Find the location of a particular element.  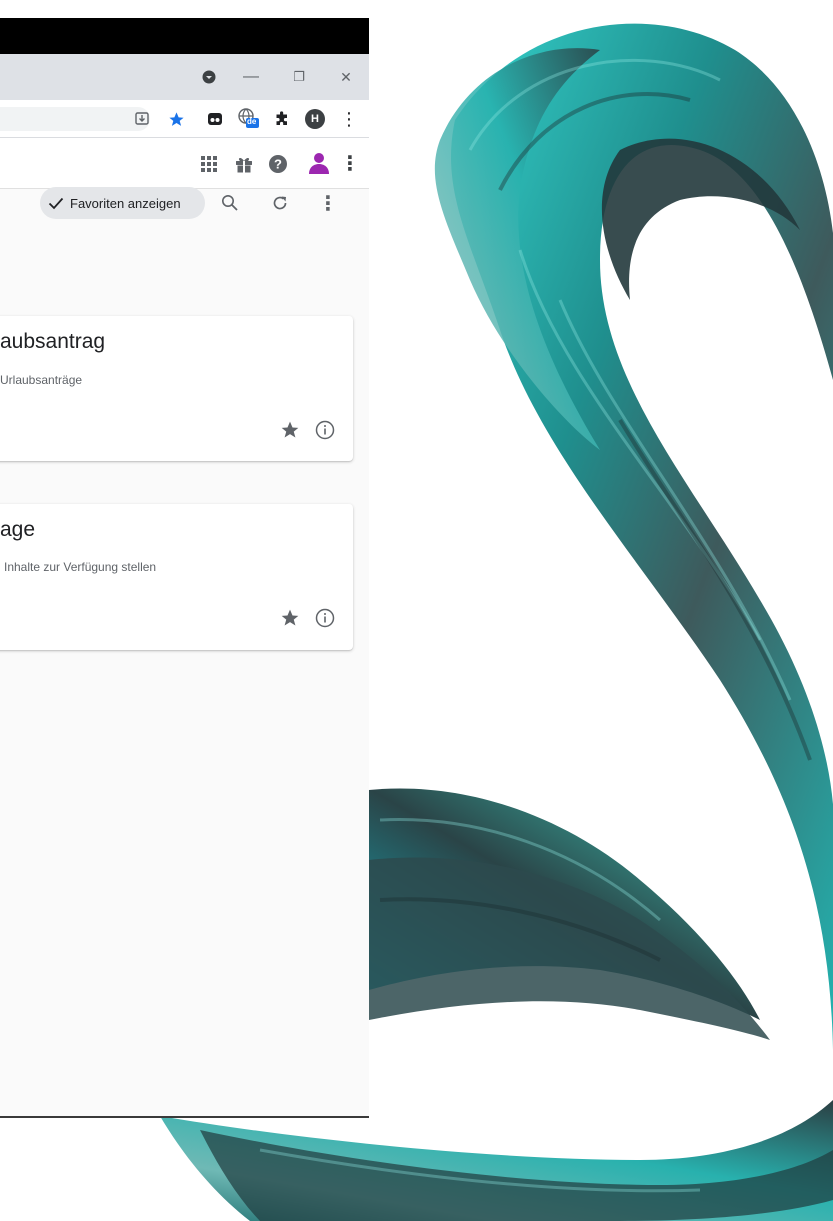

user-icon is located at coordinates (319, 163).